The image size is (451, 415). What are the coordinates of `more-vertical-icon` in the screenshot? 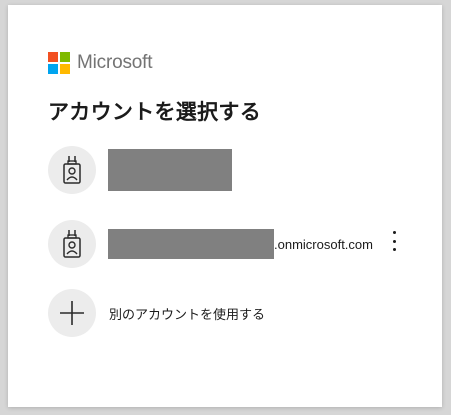 It's located at (394, 241).